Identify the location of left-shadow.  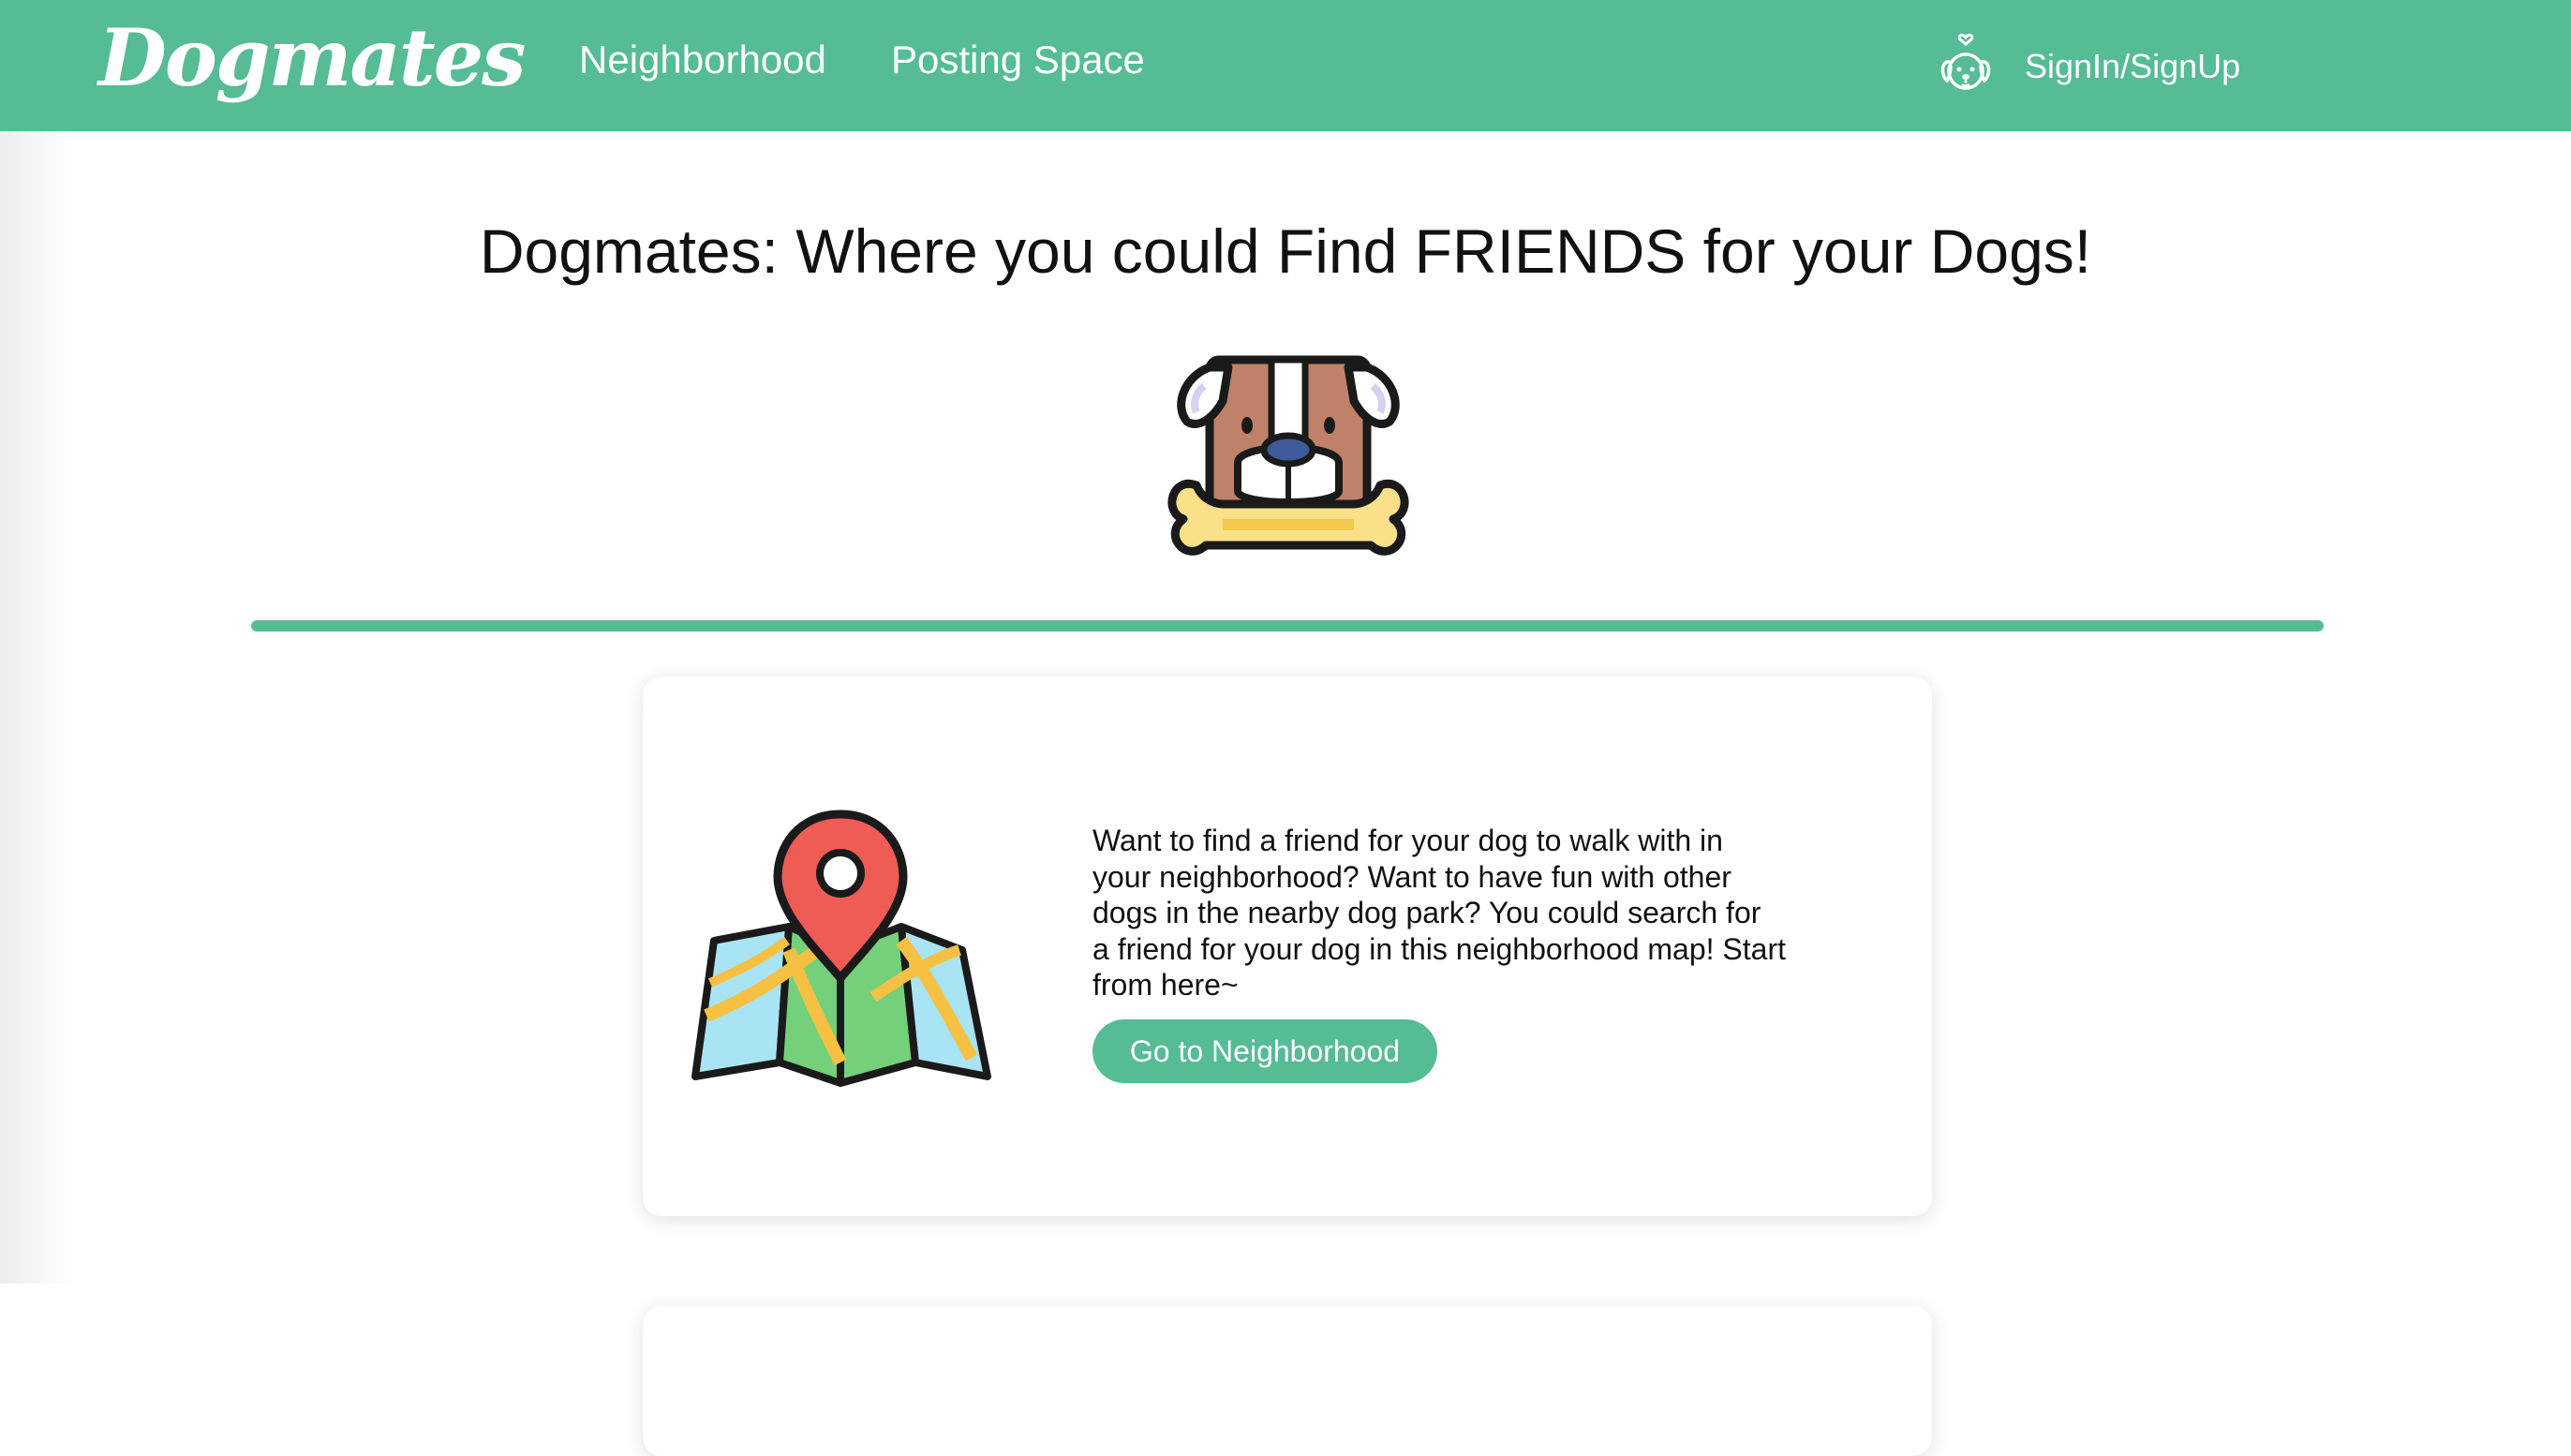
(37, 707).